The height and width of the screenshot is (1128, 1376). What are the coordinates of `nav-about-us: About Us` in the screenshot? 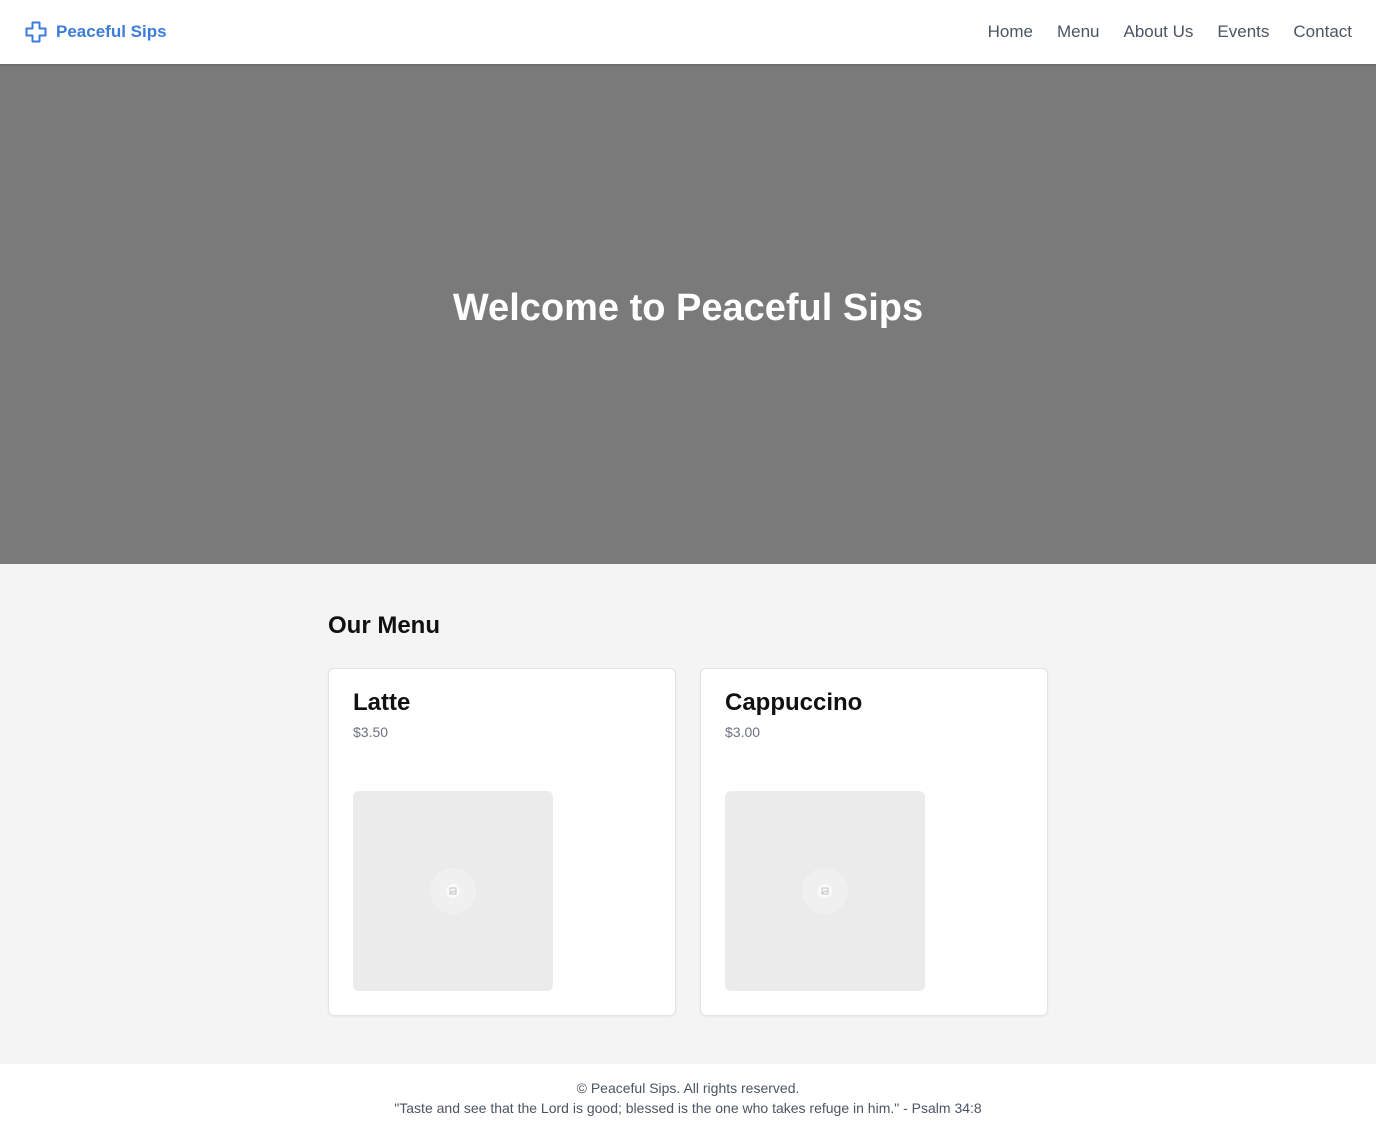 It's located at (1158, 32).